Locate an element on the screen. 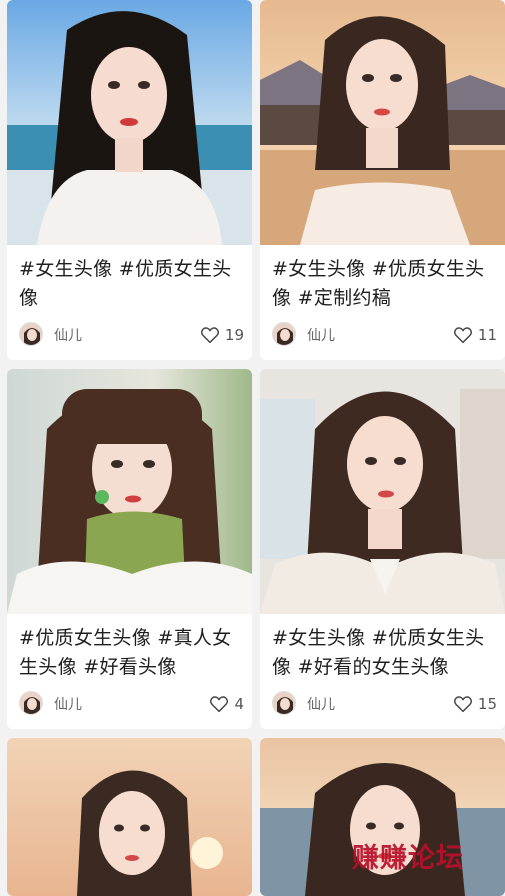  sunset-temple-portrait-icon is located at coordinates (382, 122).